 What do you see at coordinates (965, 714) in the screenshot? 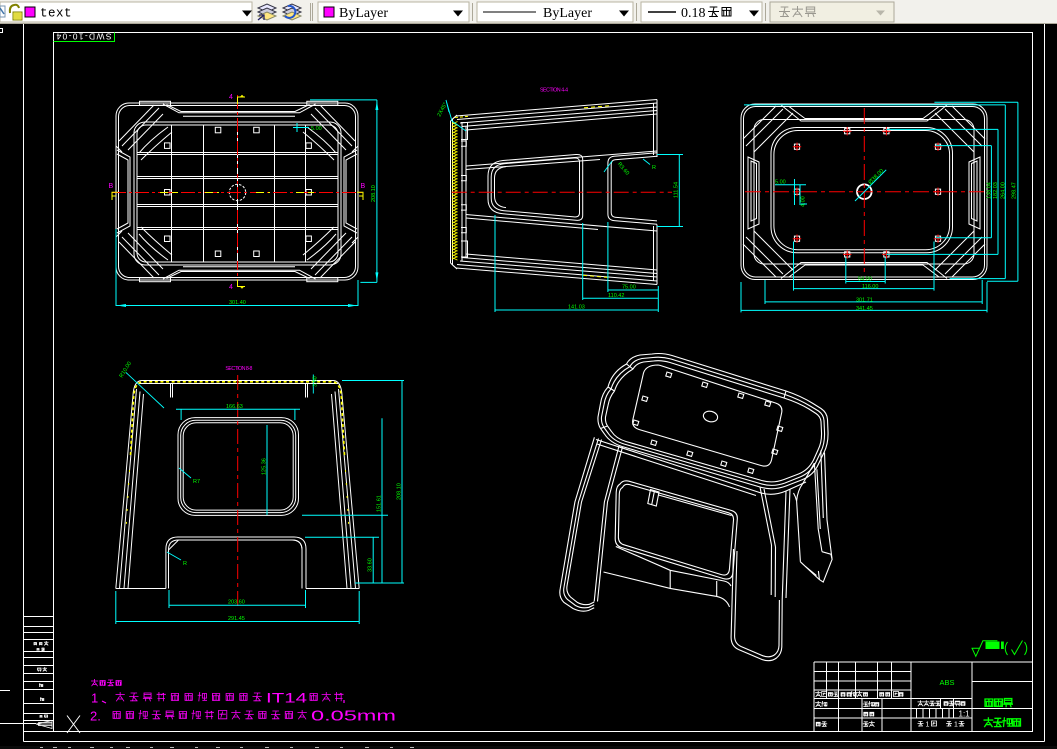
I see `svg-text: 1:1` at bounding box center [965, 714].